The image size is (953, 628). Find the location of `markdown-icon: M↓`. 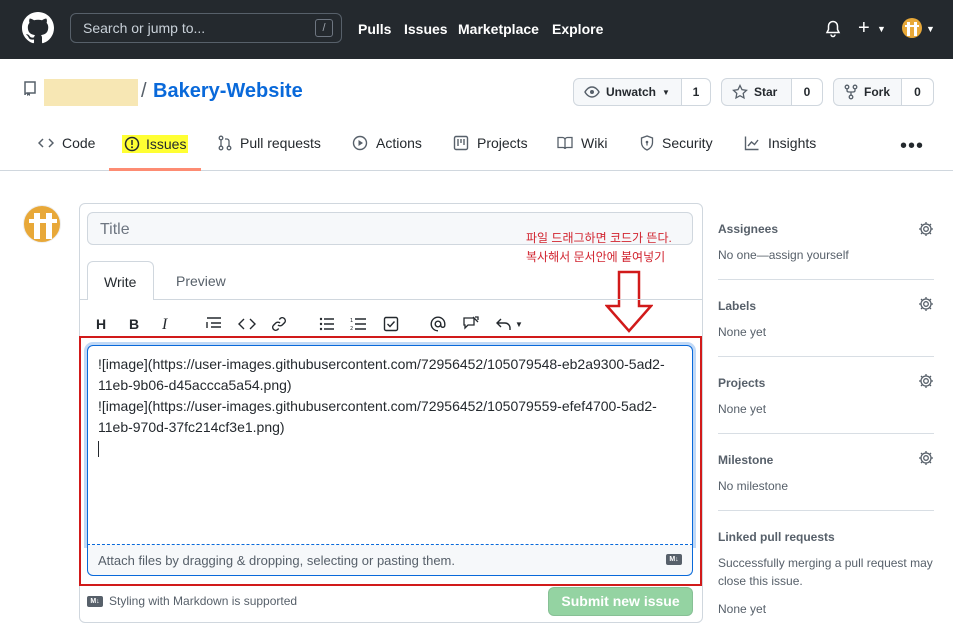

markdown-icon: M↓ is located at coordinates (674, 559).